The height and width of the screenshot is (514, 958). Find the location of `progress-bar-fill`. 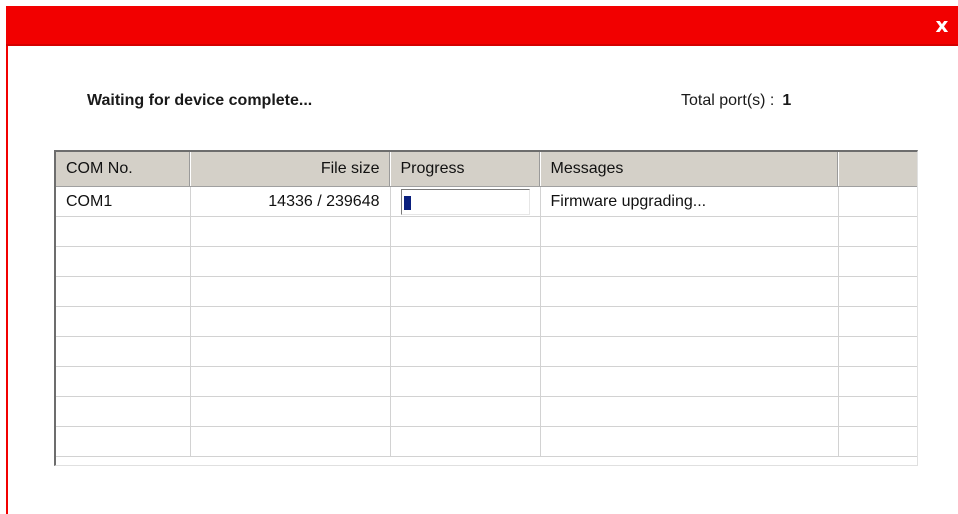

progress-bar-fill is located at coordinates (407, 202).